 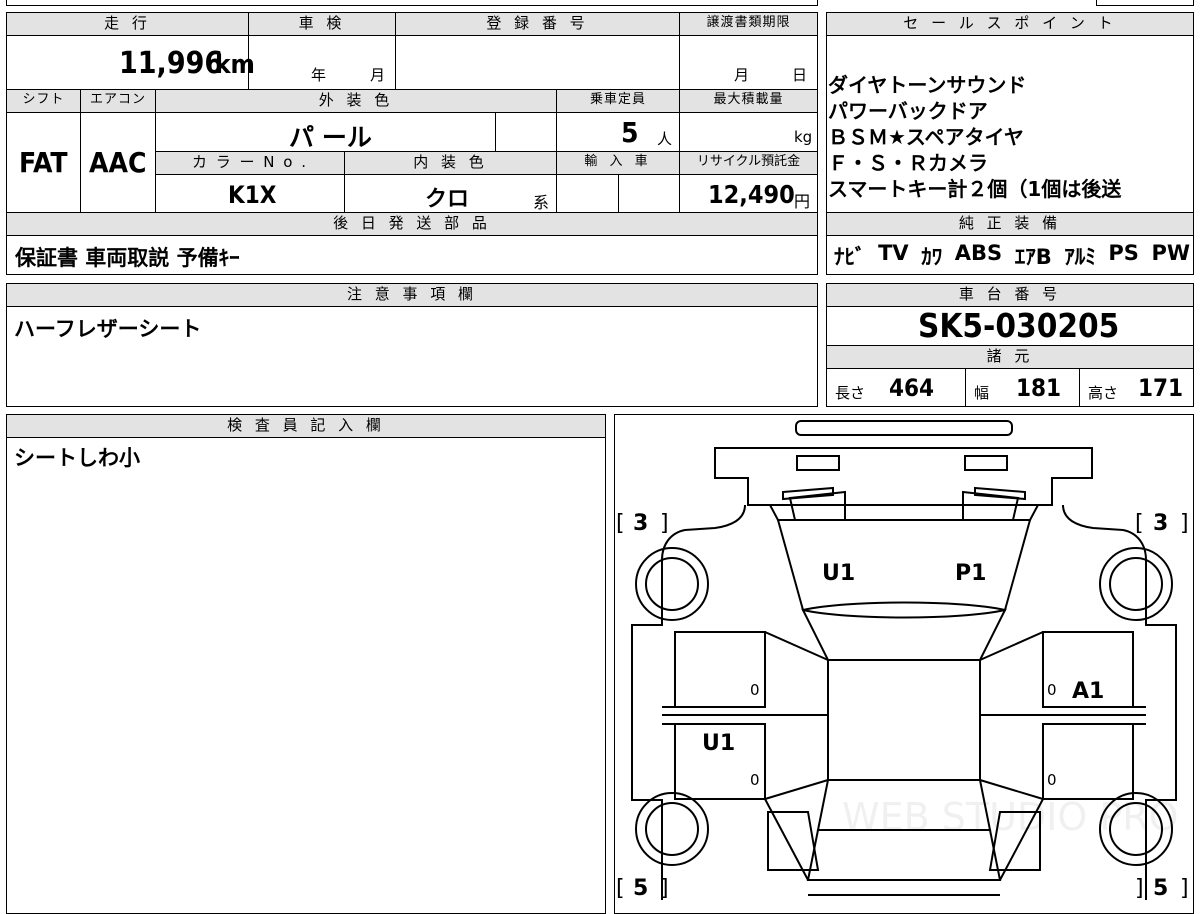 I want to click on top-cutoff-row, so click(x=412, y=3).